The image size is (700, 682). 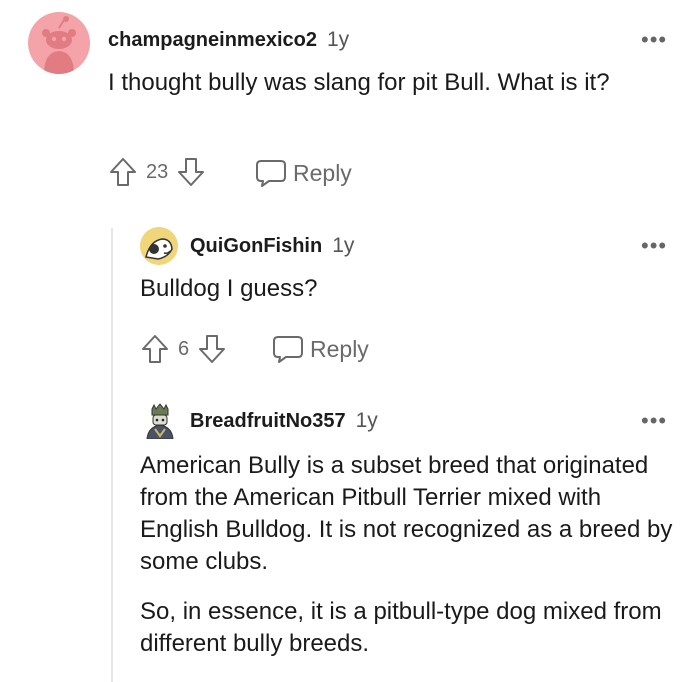 What do you see at coordinates (268, 421) in the screenshot?
I see `username: BreadfruitNo357` at bounding box center [268, 421].